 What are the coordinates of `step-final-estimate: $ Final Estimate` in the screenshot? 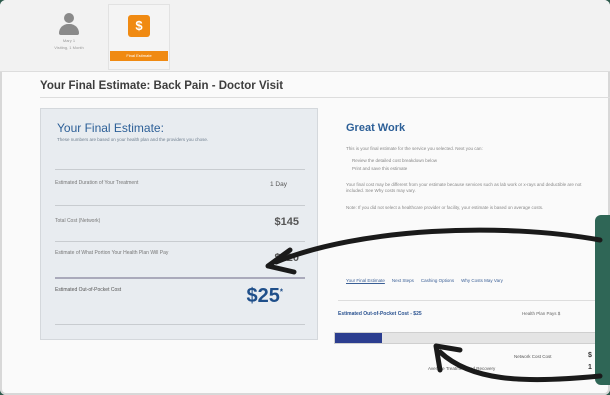 It's located at (139, 37).